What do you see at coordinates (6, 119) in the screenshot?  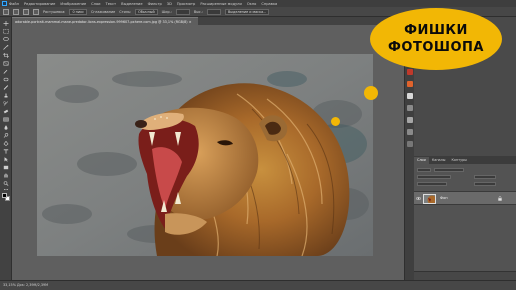 I see `gradient-icon` at bounding box center [6, 119].